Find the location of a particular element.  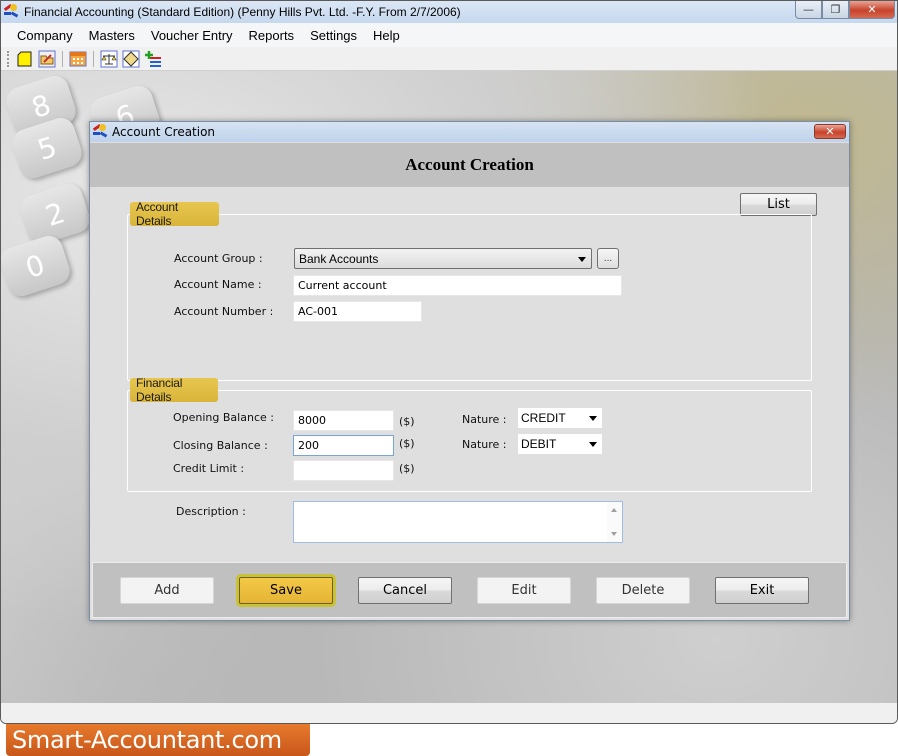

dialog-app-icon is located at coordinates (100, 131).